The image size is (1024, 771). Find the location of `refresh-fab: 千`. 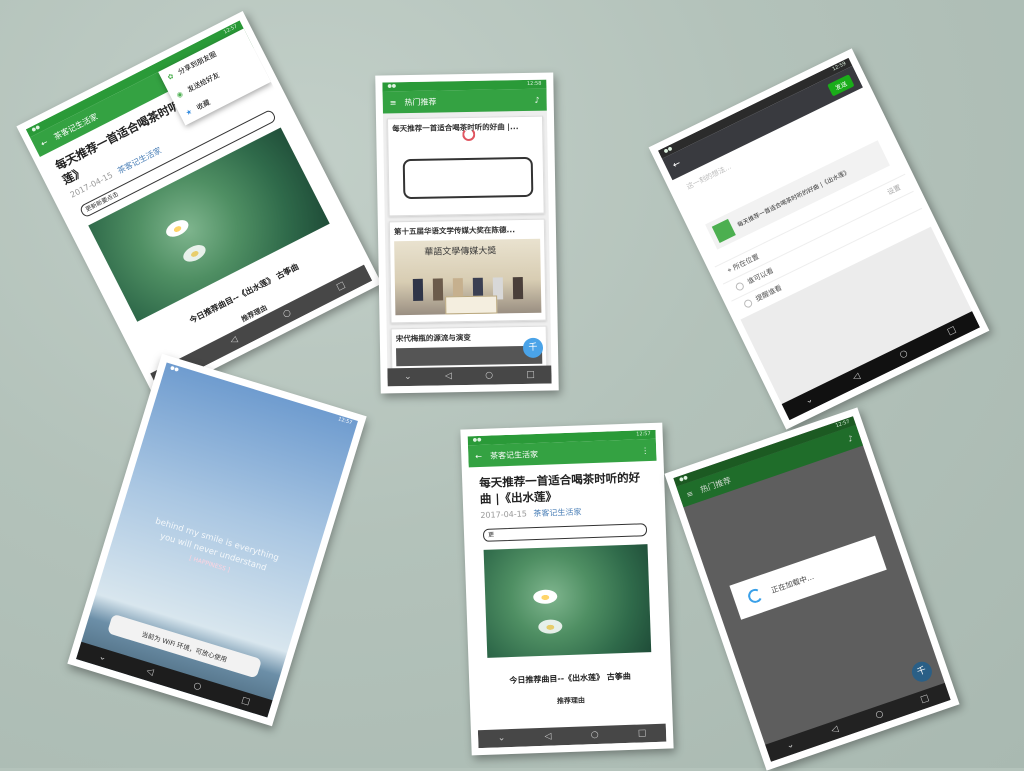

refresh-fab: 千 is located at coordinates (922, 672).